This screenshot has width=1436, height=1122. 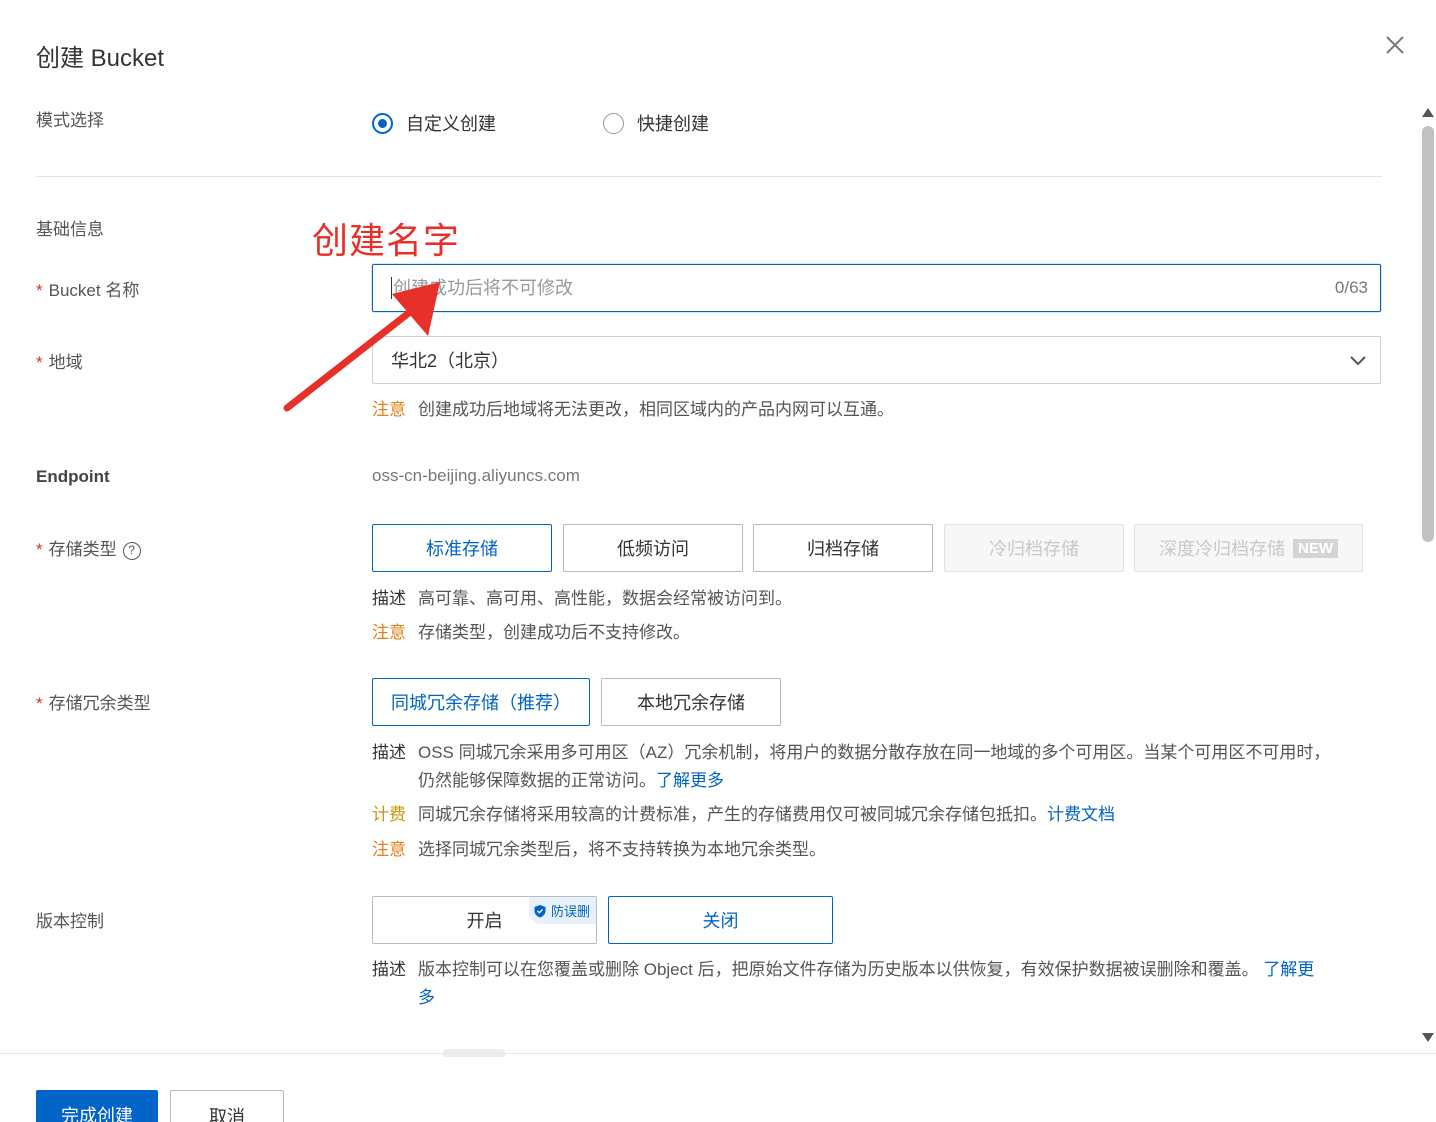 I want to click on storage-class-label-text: 存储类型, so click(x=82, y=549).